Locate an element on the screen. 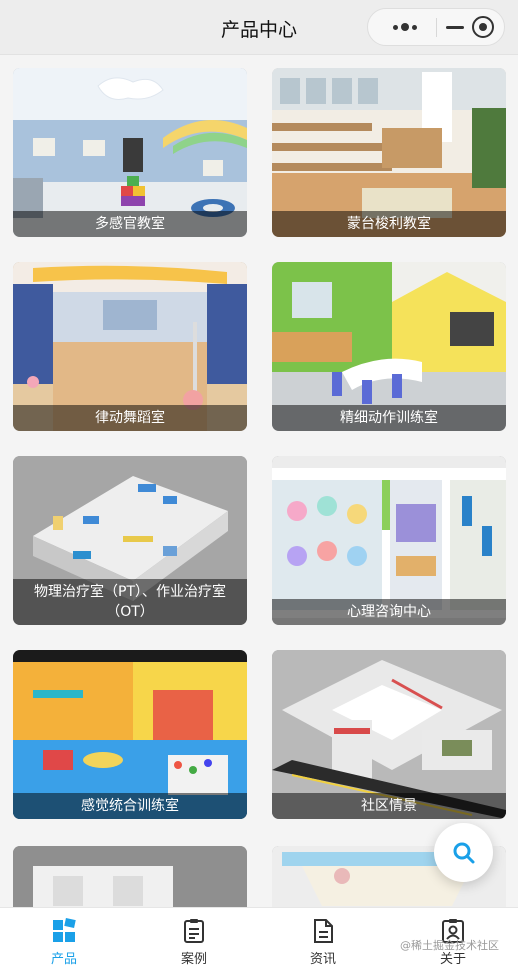  product-title: 社区情景 is located at coordinates (389, 806).